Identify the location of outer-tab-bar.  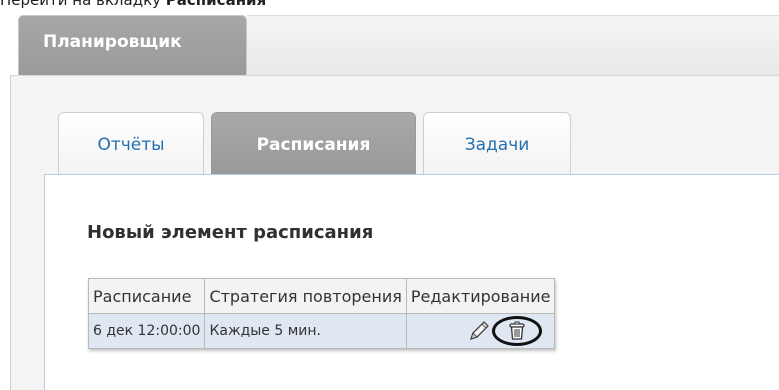
(513, 45).